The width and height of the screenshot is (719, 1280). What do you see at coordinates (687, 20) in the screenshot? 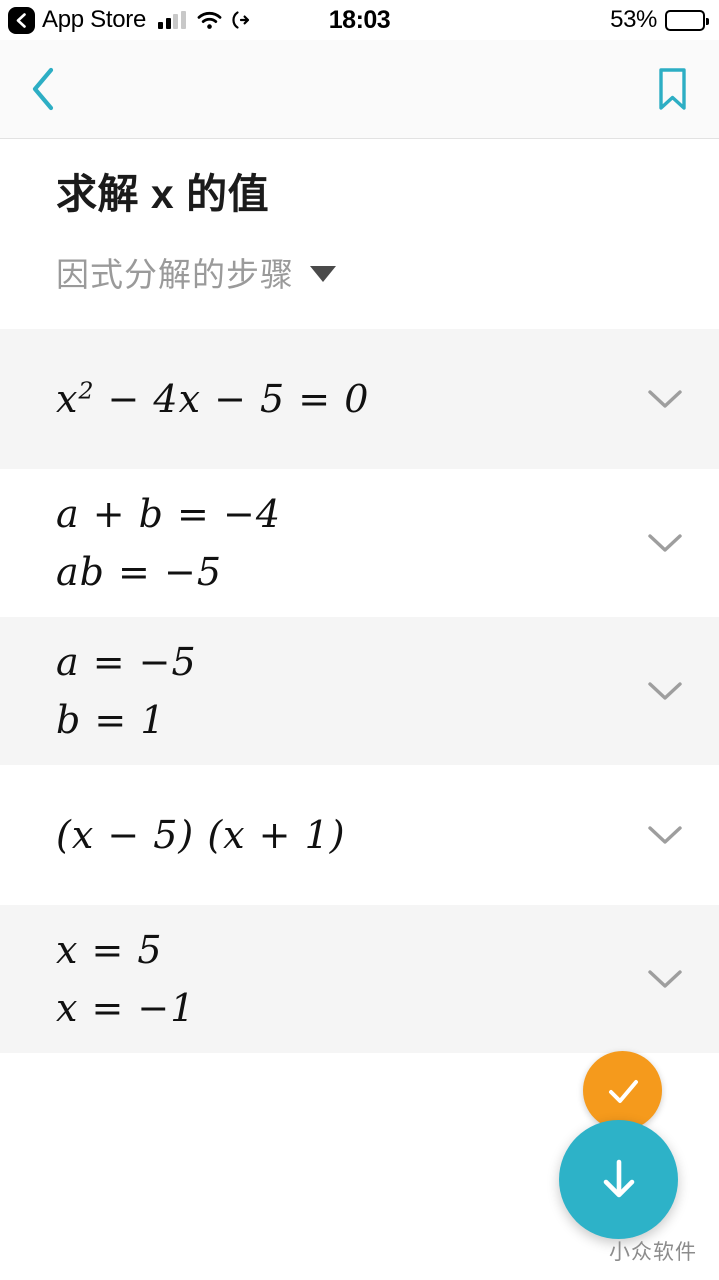
I see `battery-icon` at bounding box center [687, 20].